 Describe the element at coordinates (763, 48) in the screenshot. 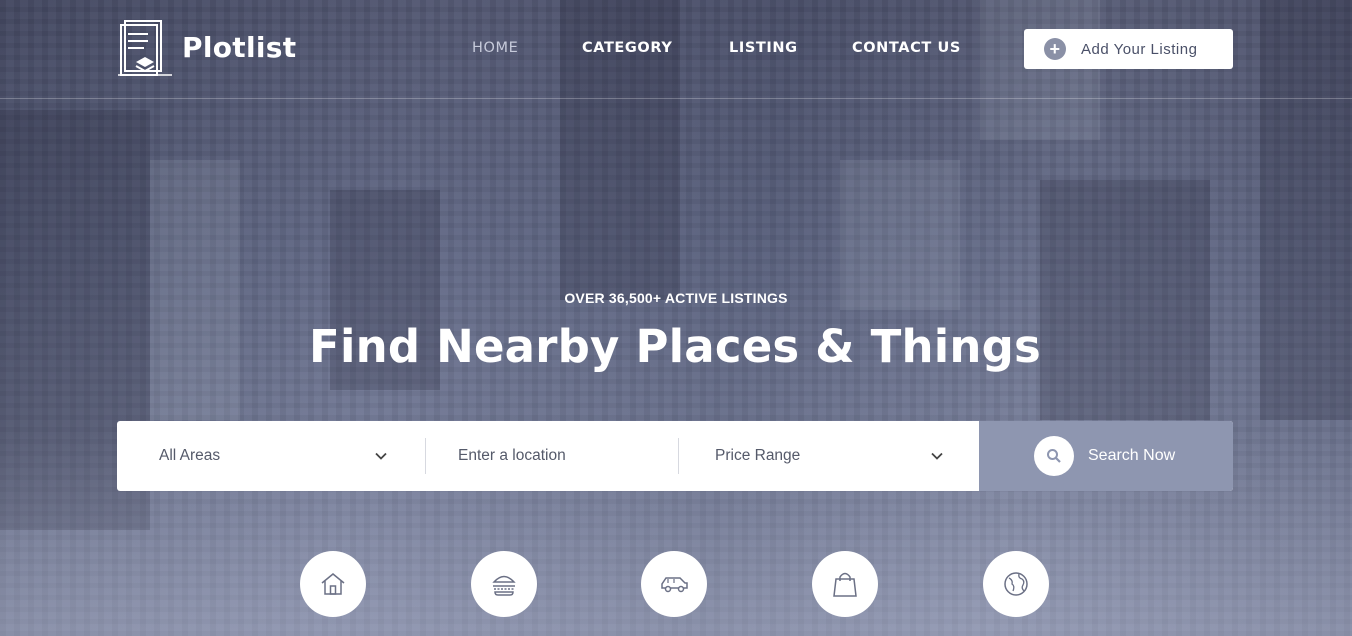

I see `nav-listing: LISTING` at that location.